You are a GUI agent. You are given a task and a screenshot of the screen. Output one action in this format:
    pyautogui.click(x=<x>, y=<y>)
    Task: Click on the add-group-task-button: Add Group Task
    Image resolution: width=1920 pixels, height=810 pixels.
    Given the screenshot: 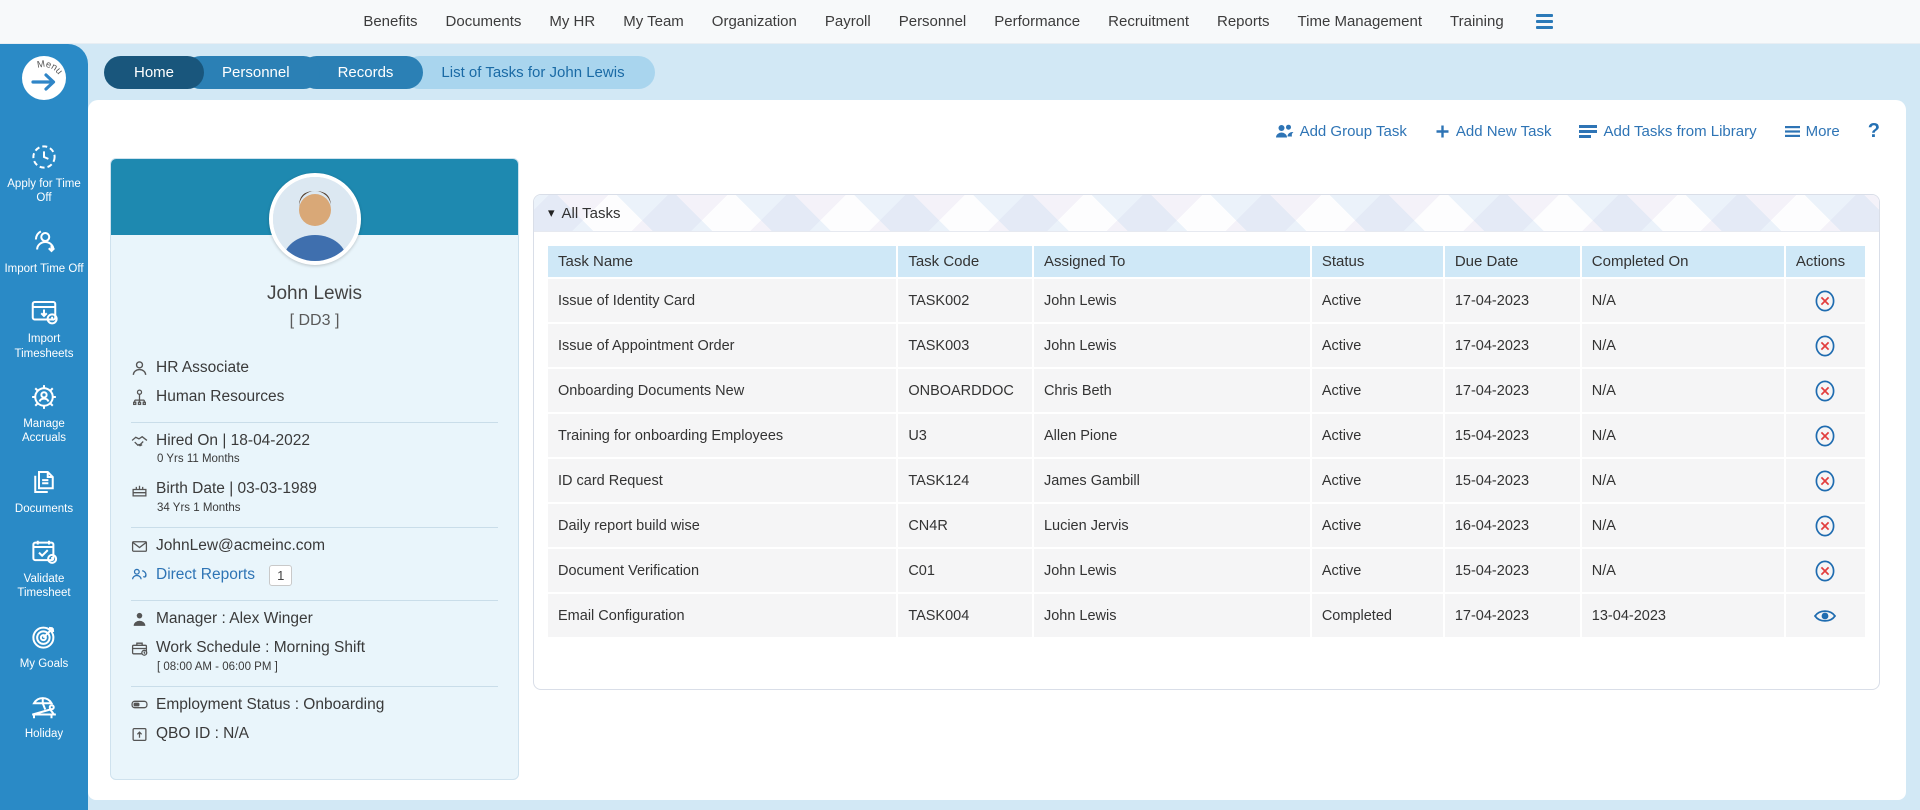 What is the action you would take?
    pyautogui.click(x=1341, y=131)
    